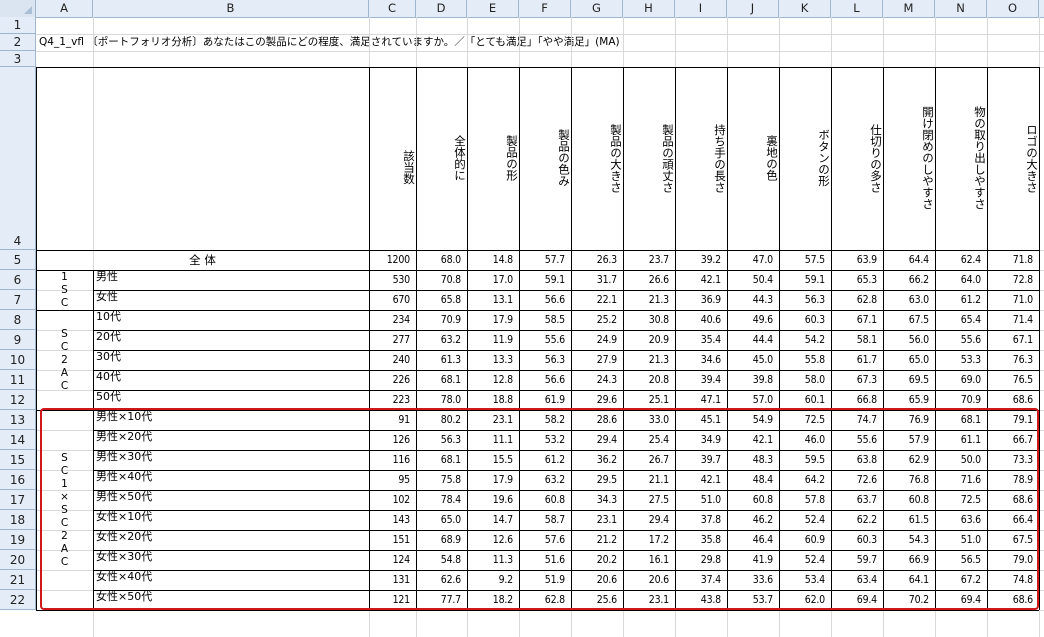 The height and width of the screenshot is (637, 1044). What do you see at coordinates (18, 340) in the screenshot?
I see `row-header-9: 9` at bounding box center [18, 340].